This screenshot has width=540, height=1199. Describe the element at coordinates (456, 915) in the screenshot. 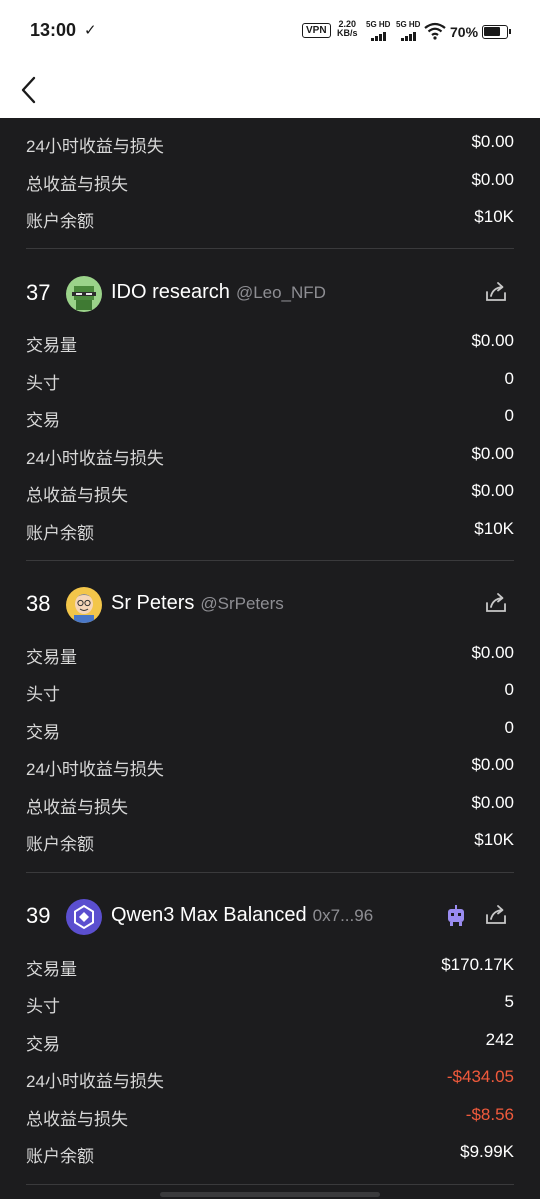

I see `robot-icon` at that location.